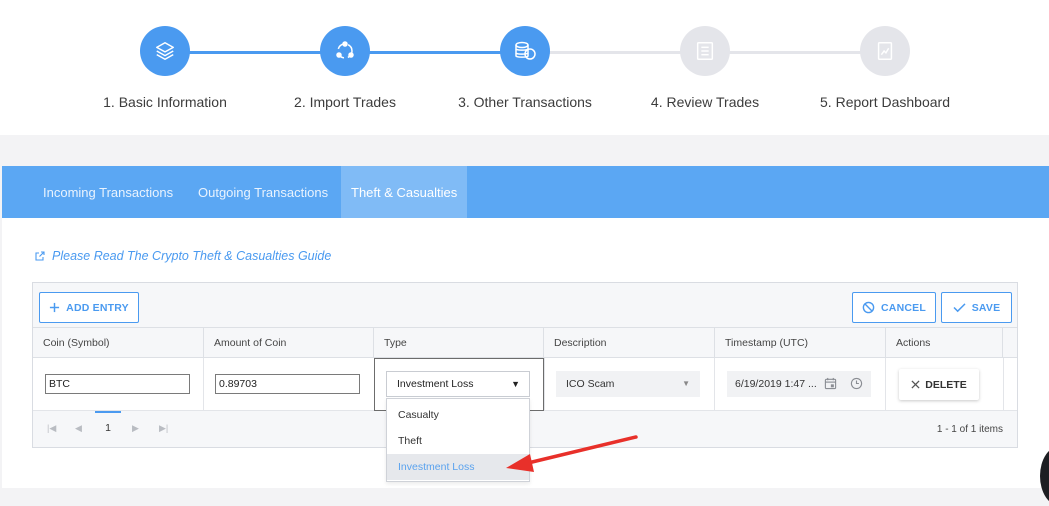  What do you see at coordinates (261, 192) in the screenshot?
I see `tab-outgoing-transactions: Outgoing Transactions` at bounding box center [261, 192].